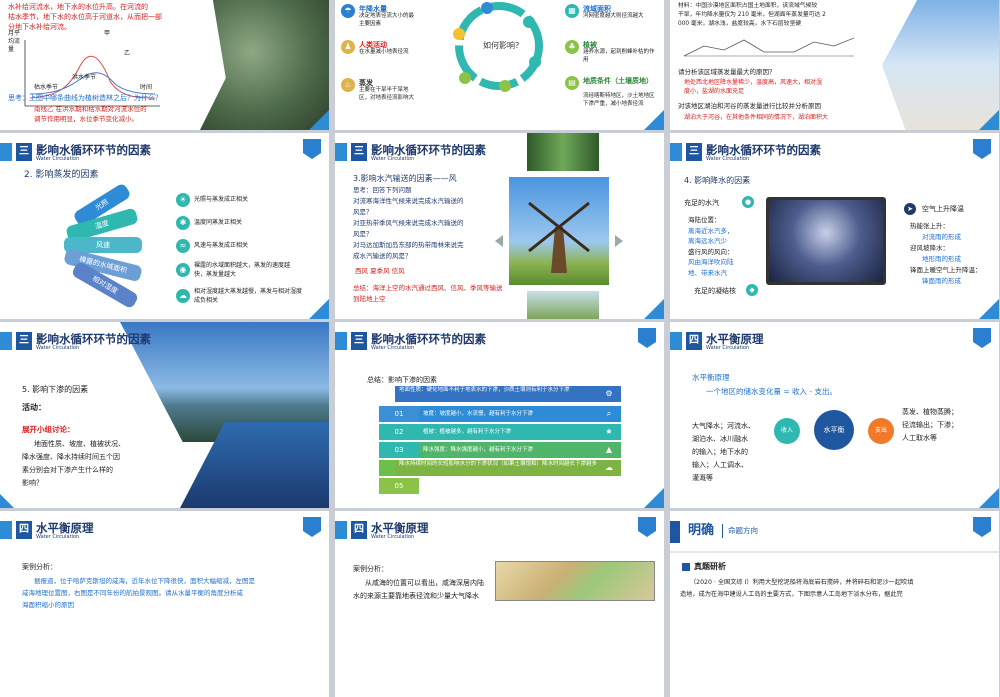 The image size is (1000, 697). I want to click on expense-list: 蒸发、植物蒸腾； 径流输出；下渗； 人工取水等, so click(930, 425).